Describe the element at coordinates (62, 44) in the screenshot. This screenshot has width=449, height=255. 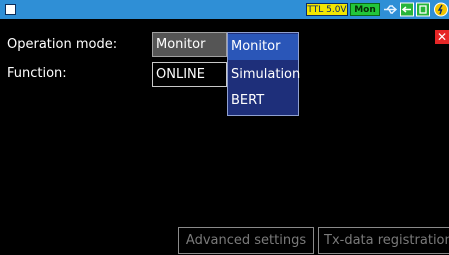
I see `operation-mode-label: Operation mode:` at that location.